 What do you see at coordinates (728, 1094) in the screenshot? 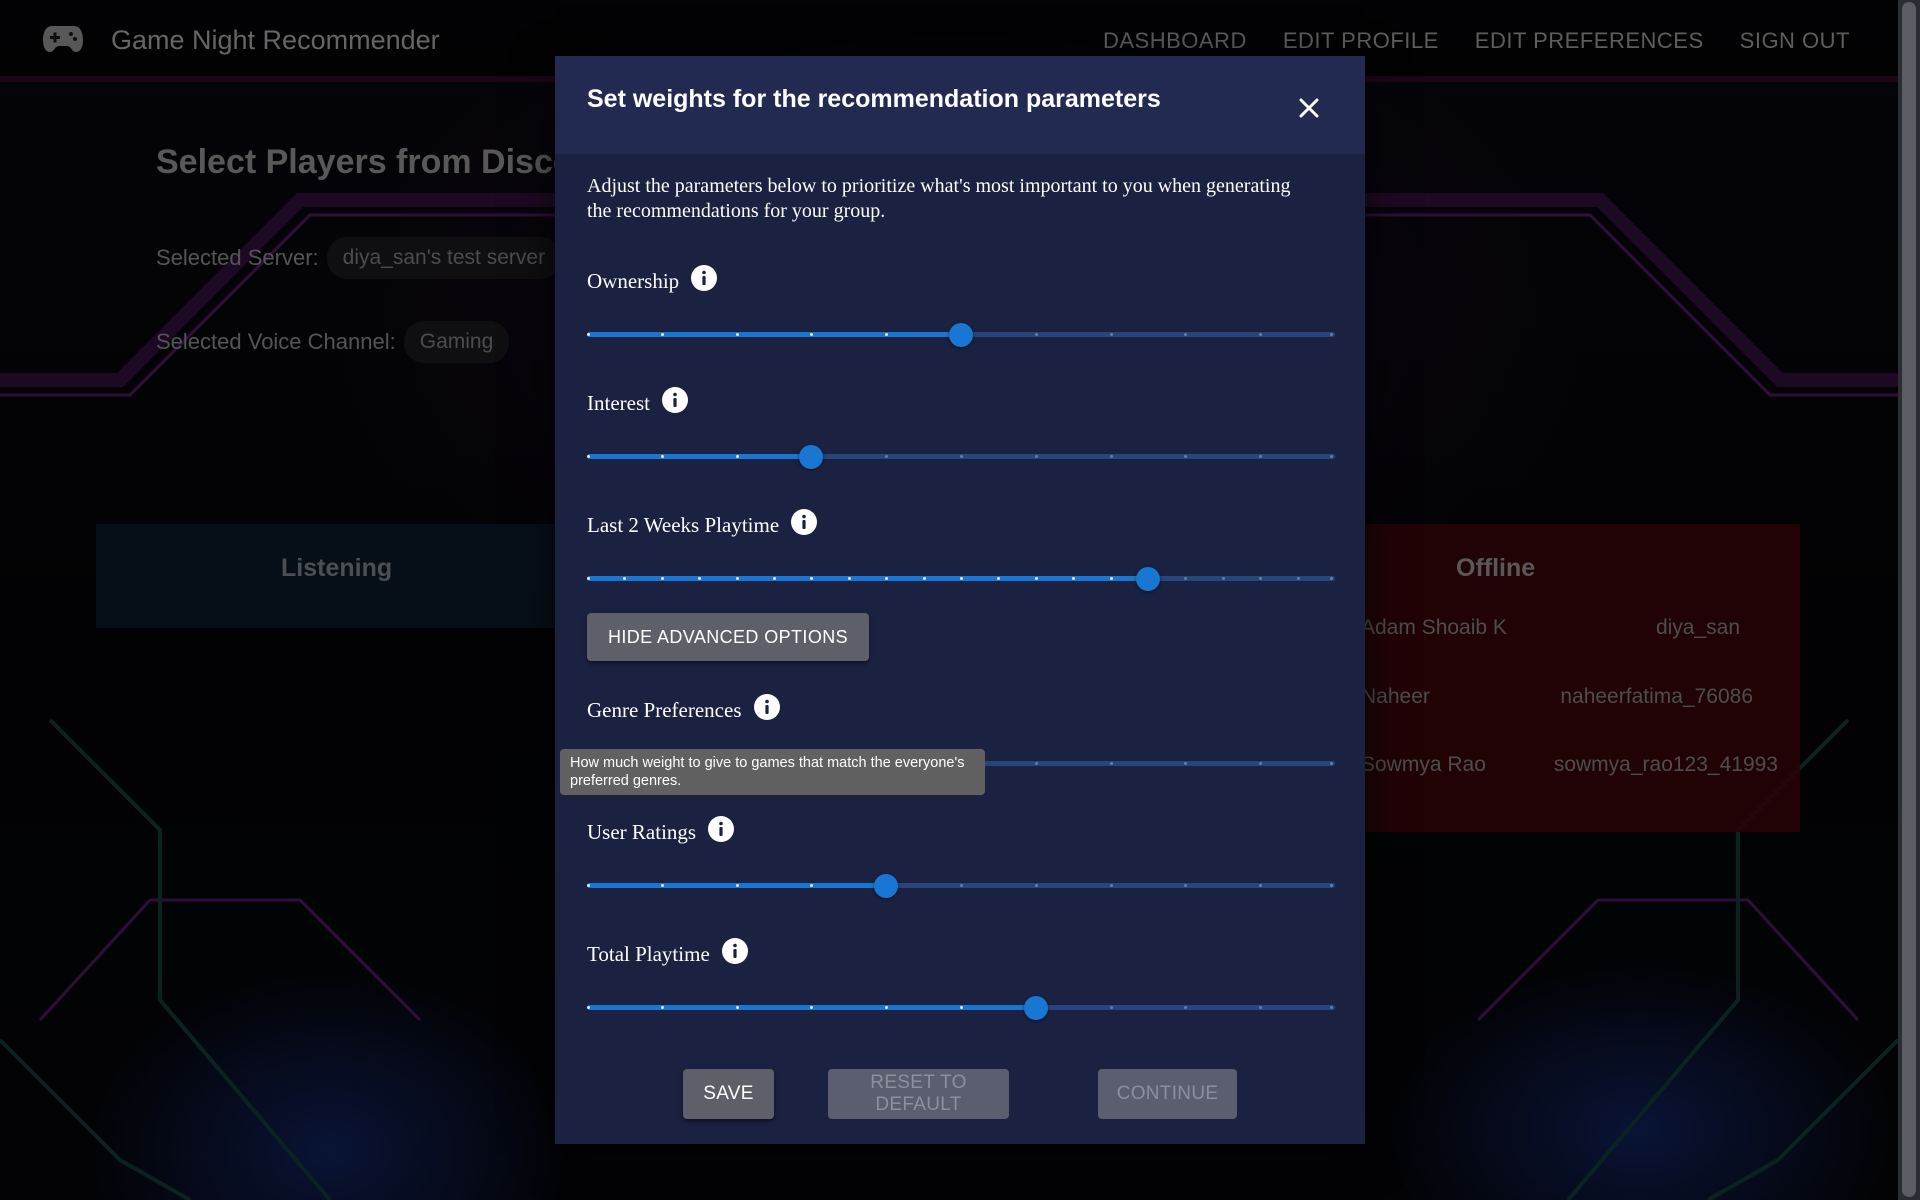
I see `save-button: SAVE` at bounding box center [728, 1094].